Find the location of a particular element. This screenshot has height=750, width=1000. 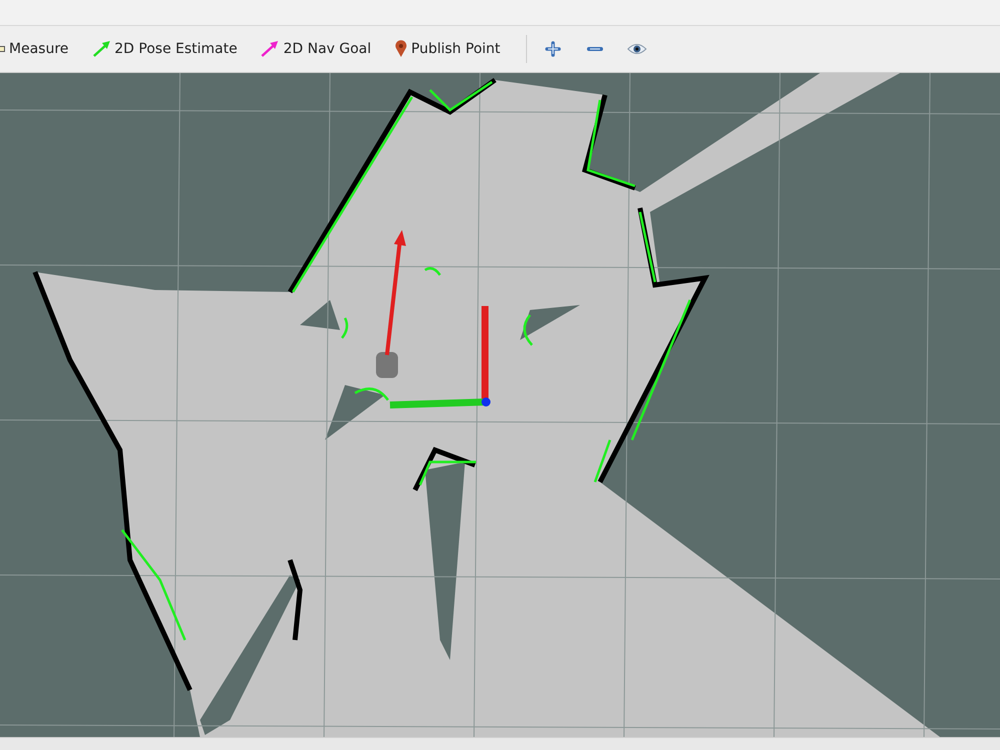

tool-button: 2D Nav Goal is located at coordinates (316, 49).